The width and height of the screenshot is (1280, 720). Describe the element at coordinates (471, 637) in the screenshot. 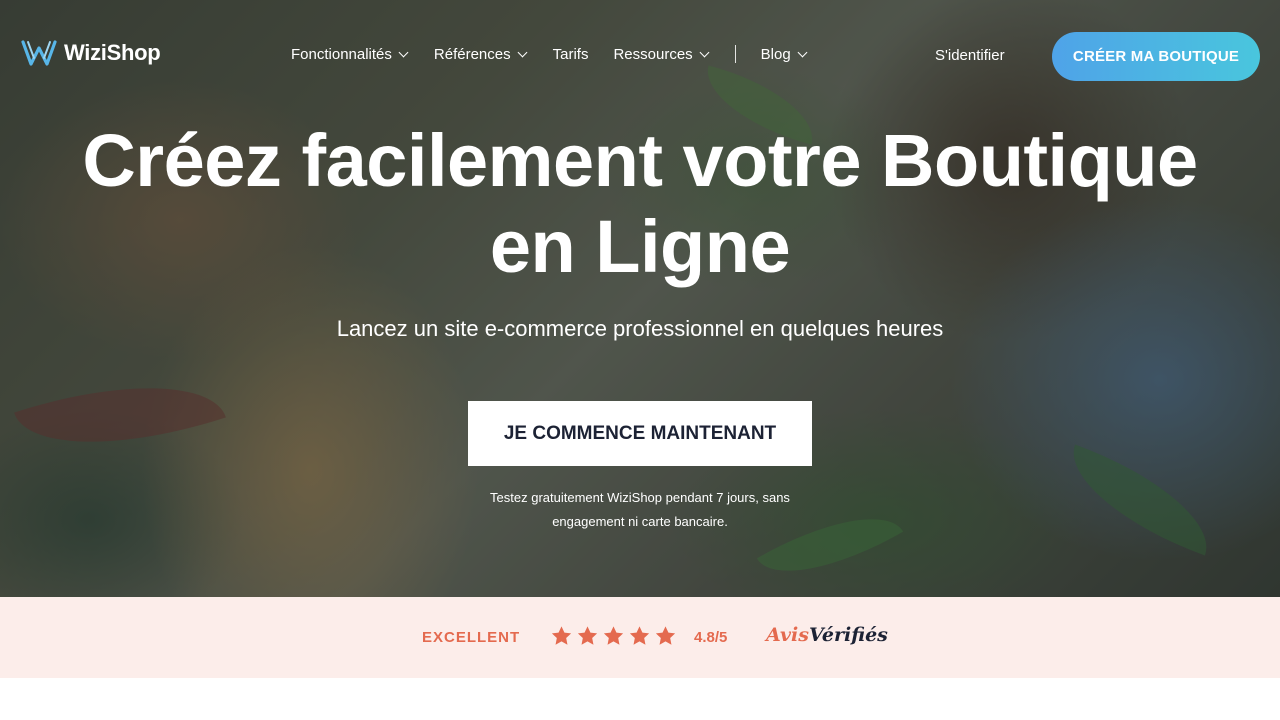

I see `rating-label: EXCELLENT` at that location.